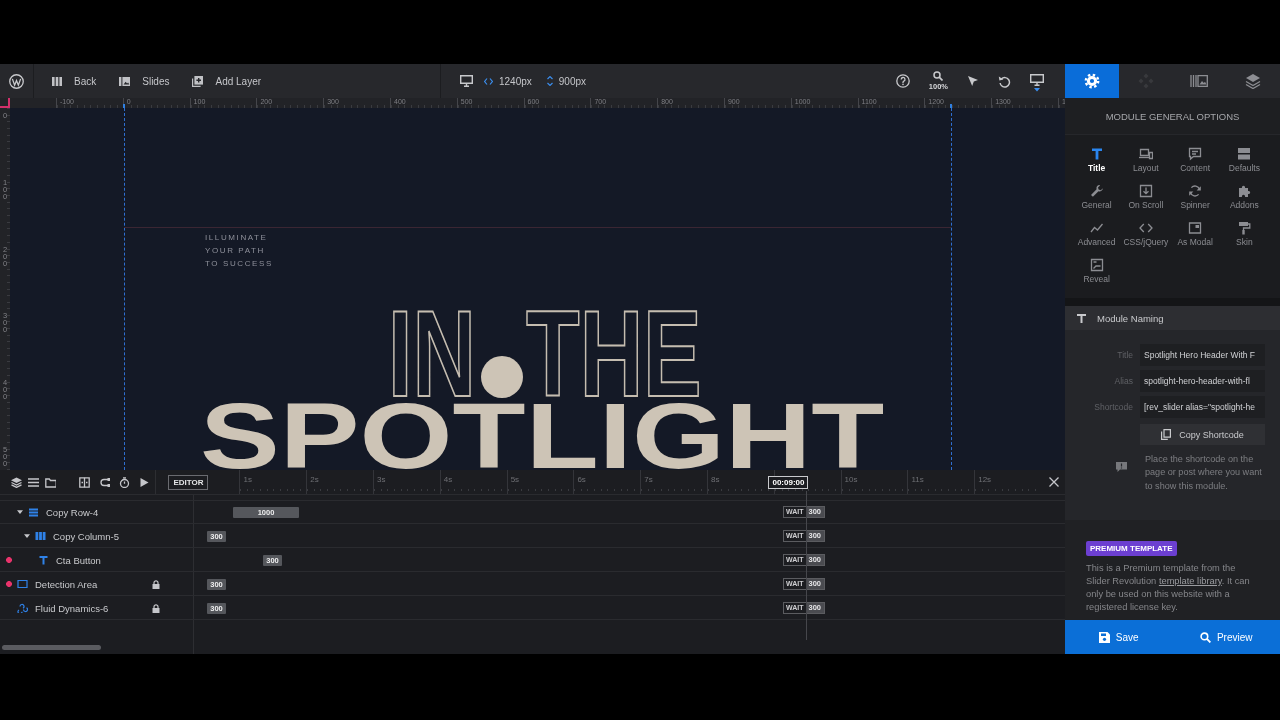  Describe the element at coordinates (125, 482) in the screenshot. I see `stopwatch-icon` at that location.